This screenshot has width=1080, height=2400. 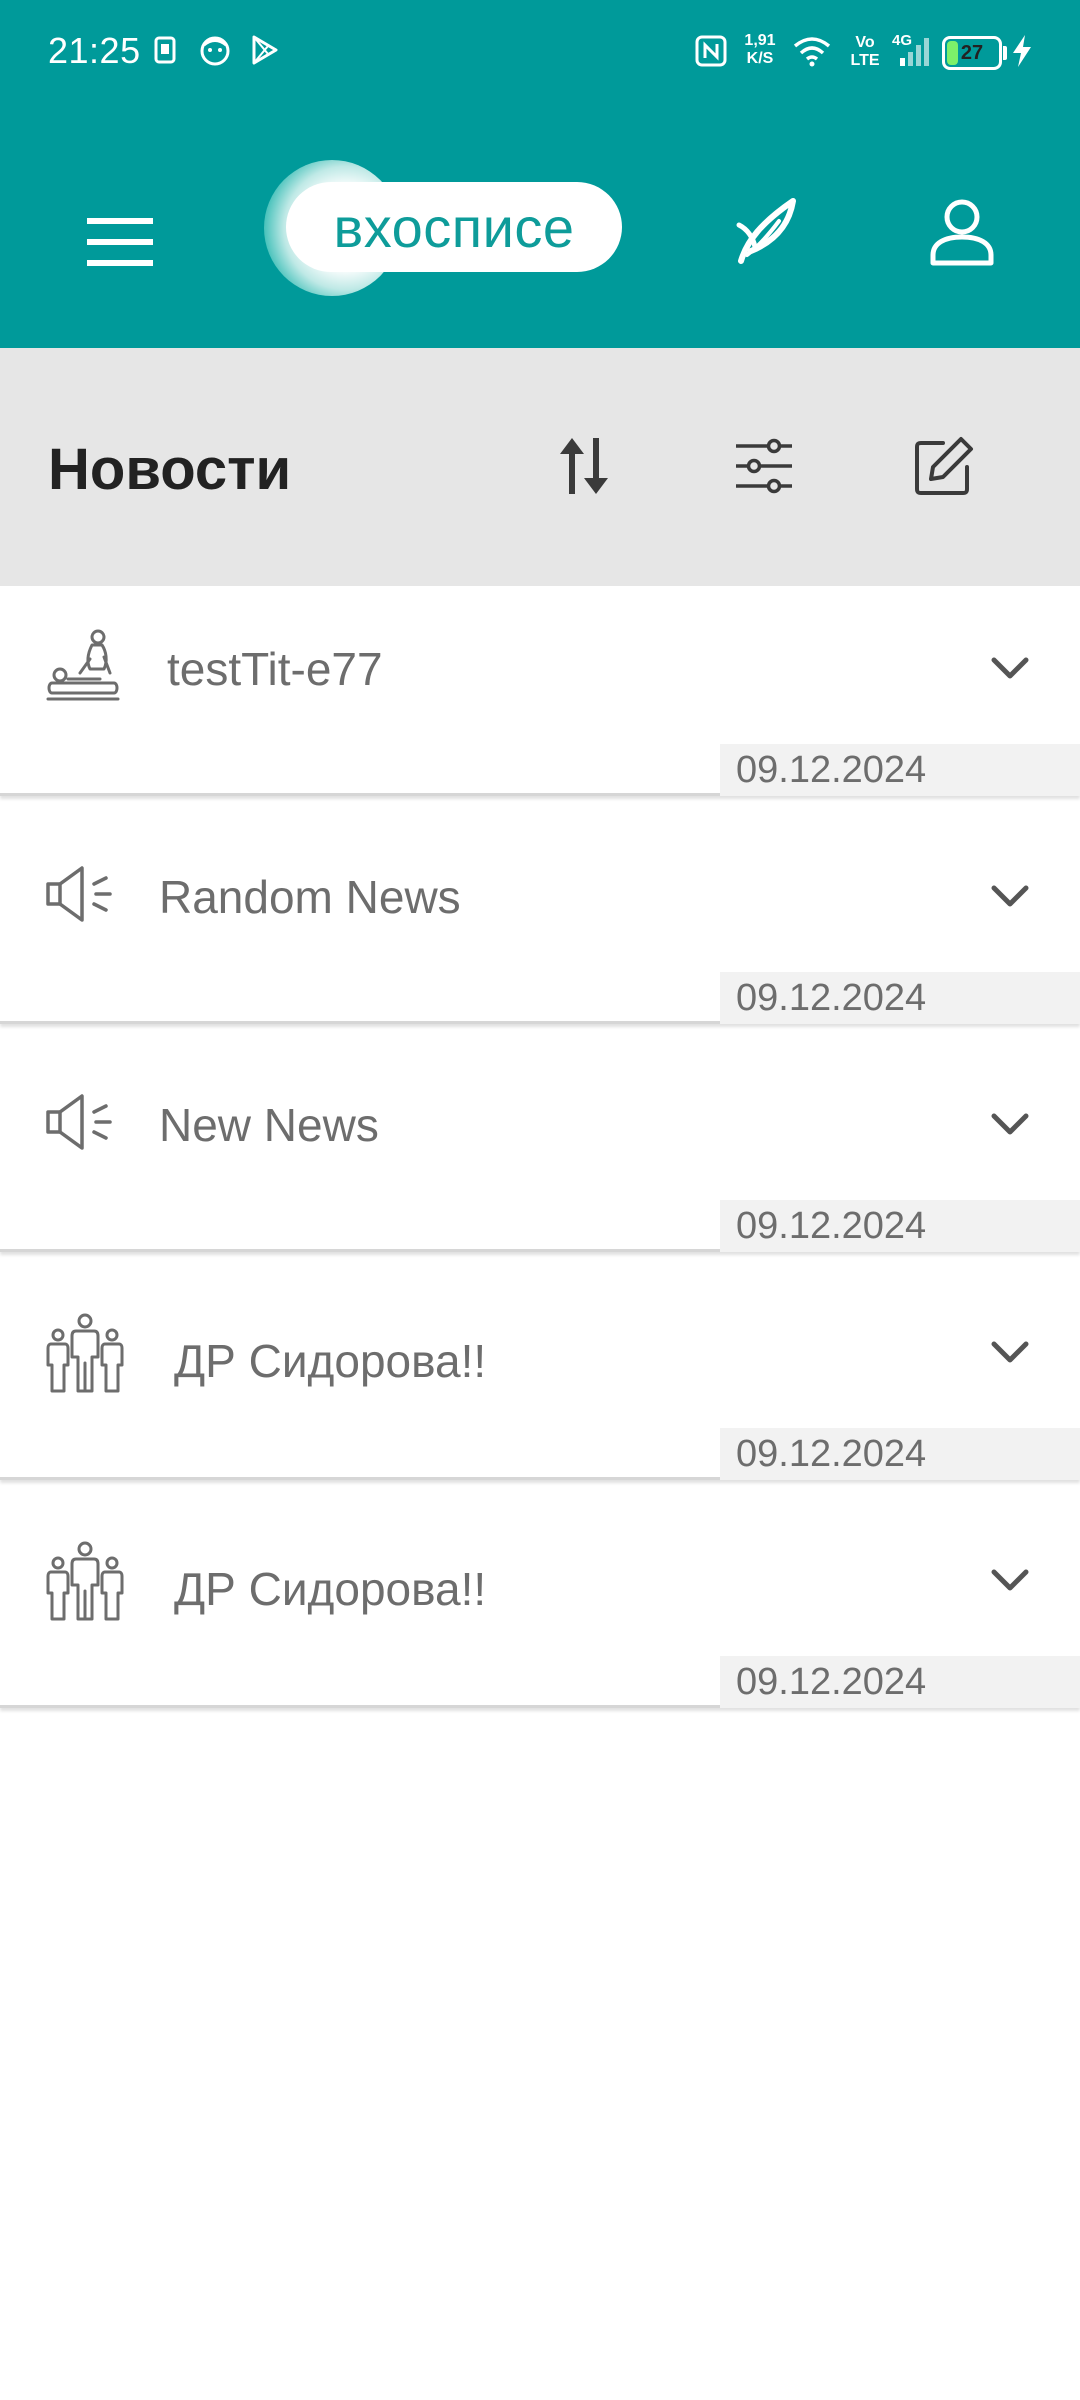 I want to click on battery-indicator: 27, so click(x=972, y=53).